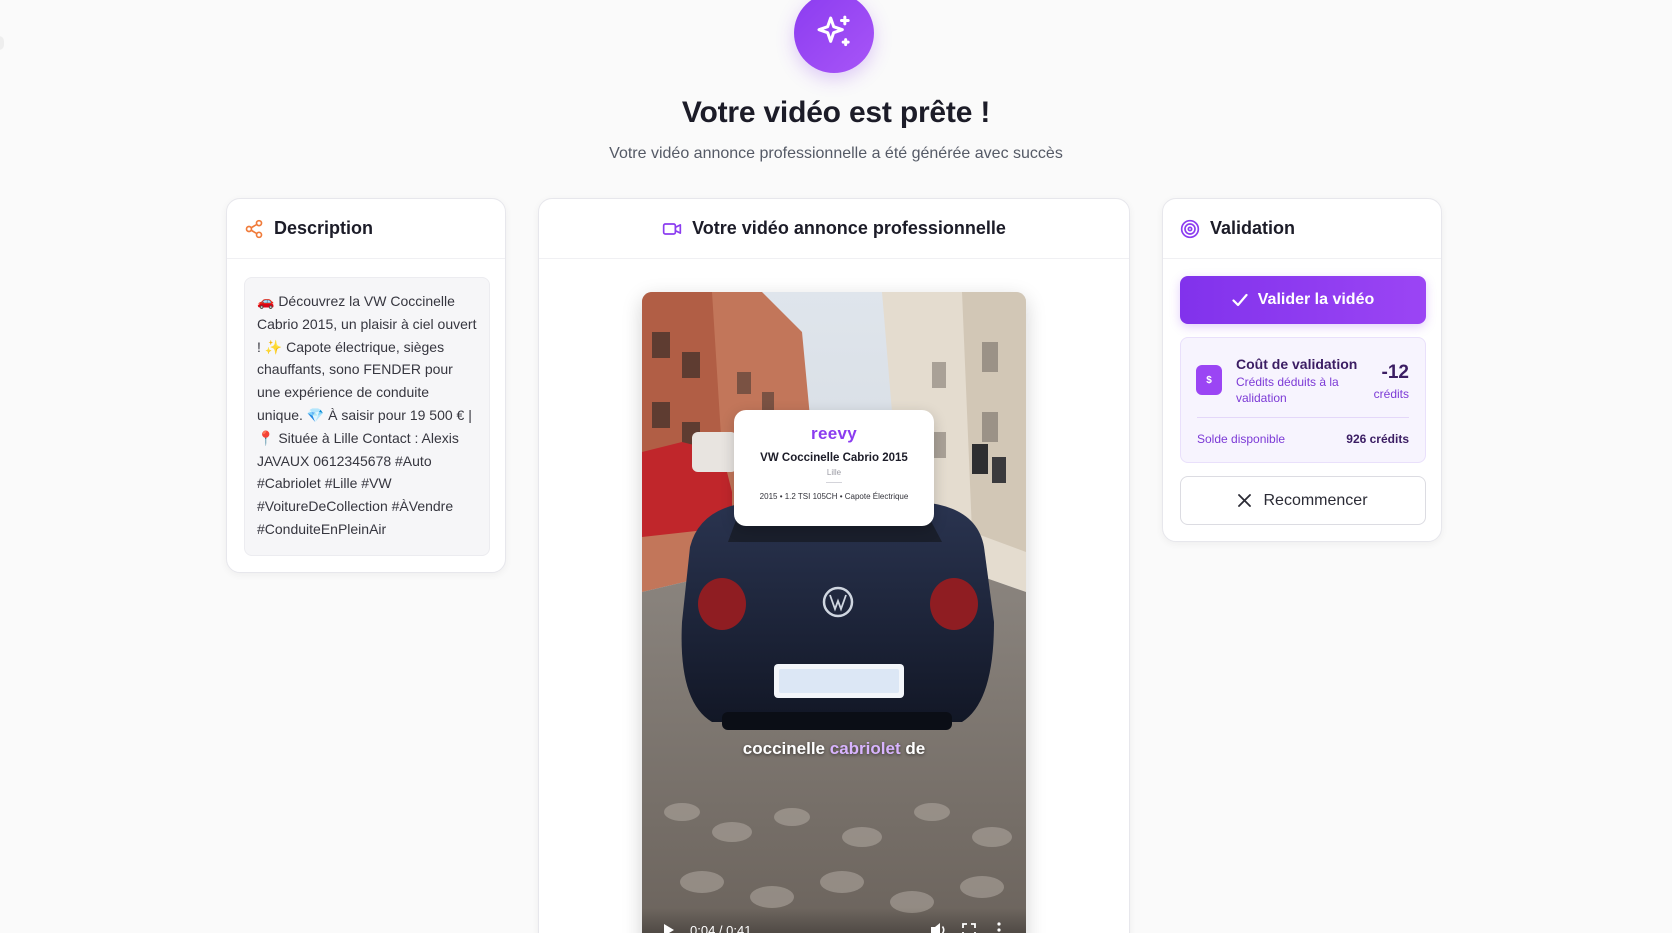 Image resolution: width=1672 pixels, height=933 pixels. Describe the element at coordinates (1209, 380) in the screenshot. I see `dollar-icon: $` at that location.